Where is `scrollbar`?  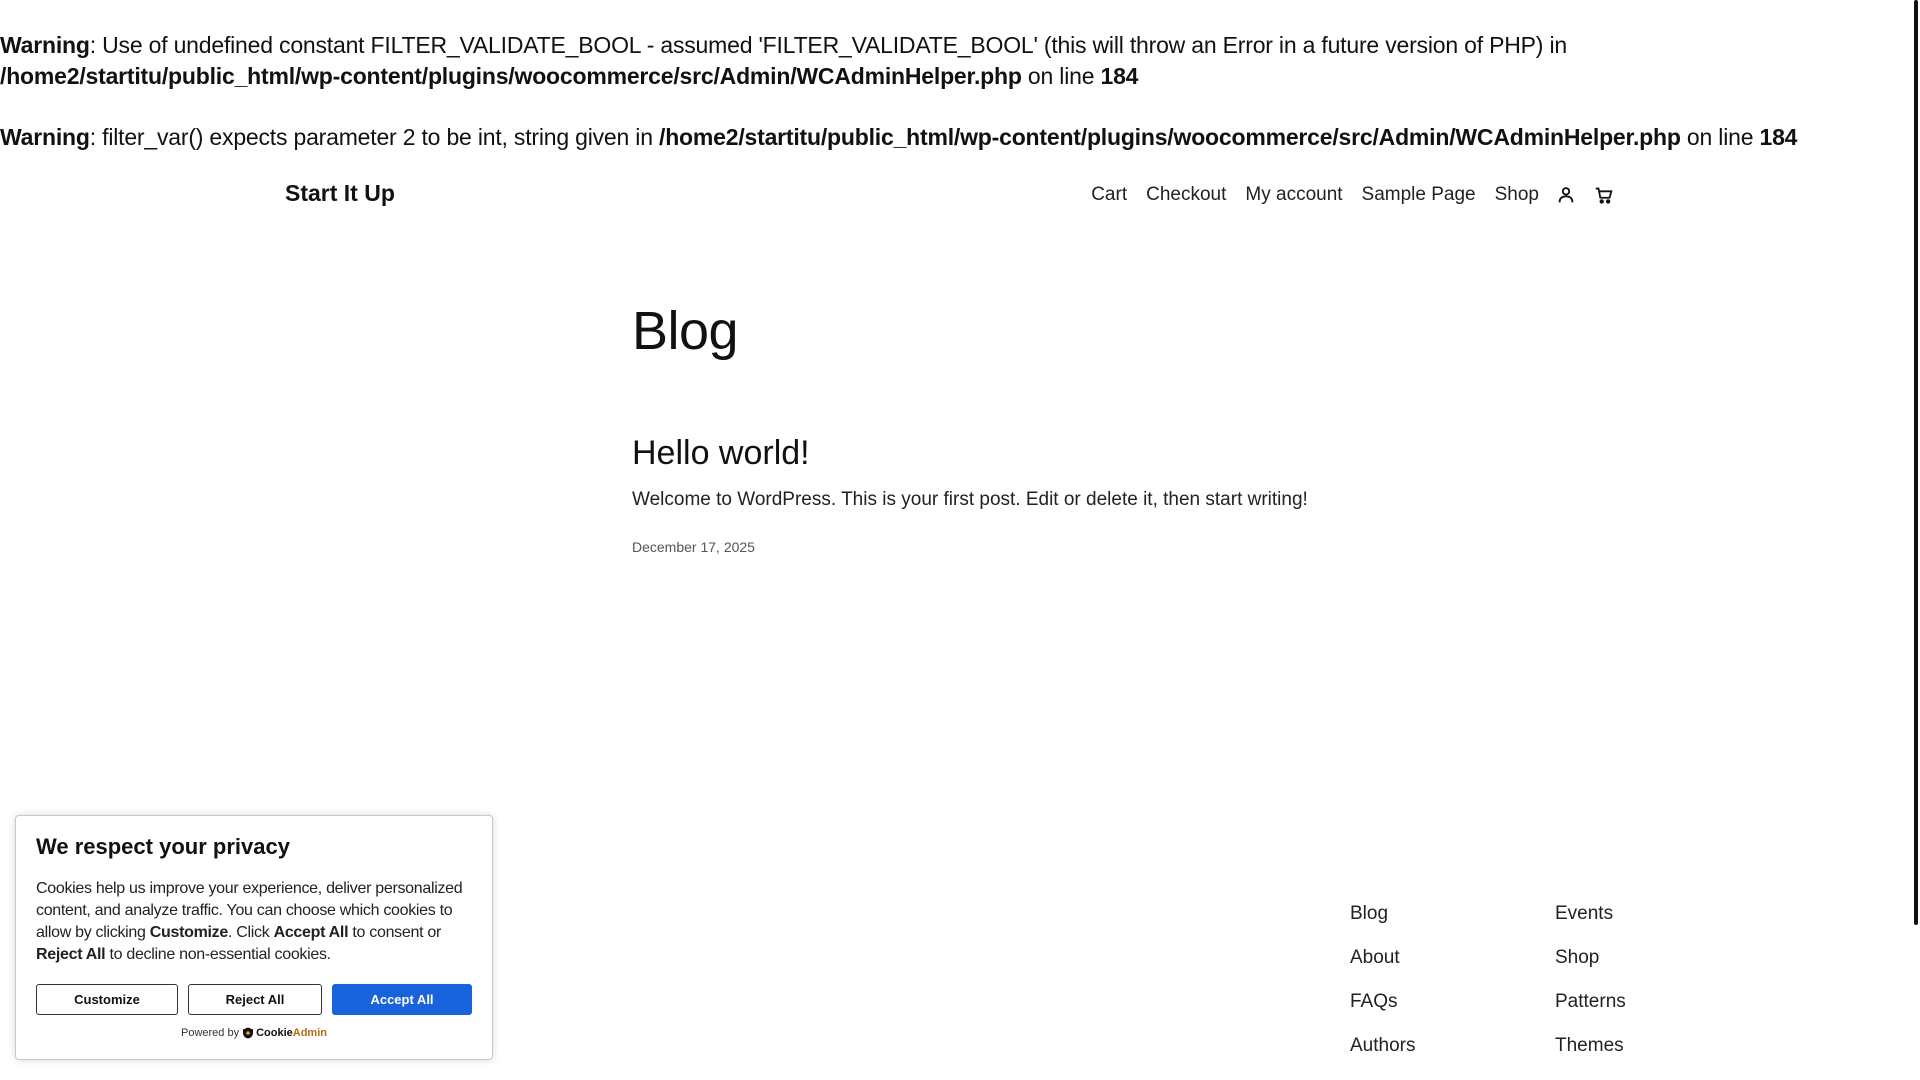 scrollbar is located at coordinates (1916, 540).